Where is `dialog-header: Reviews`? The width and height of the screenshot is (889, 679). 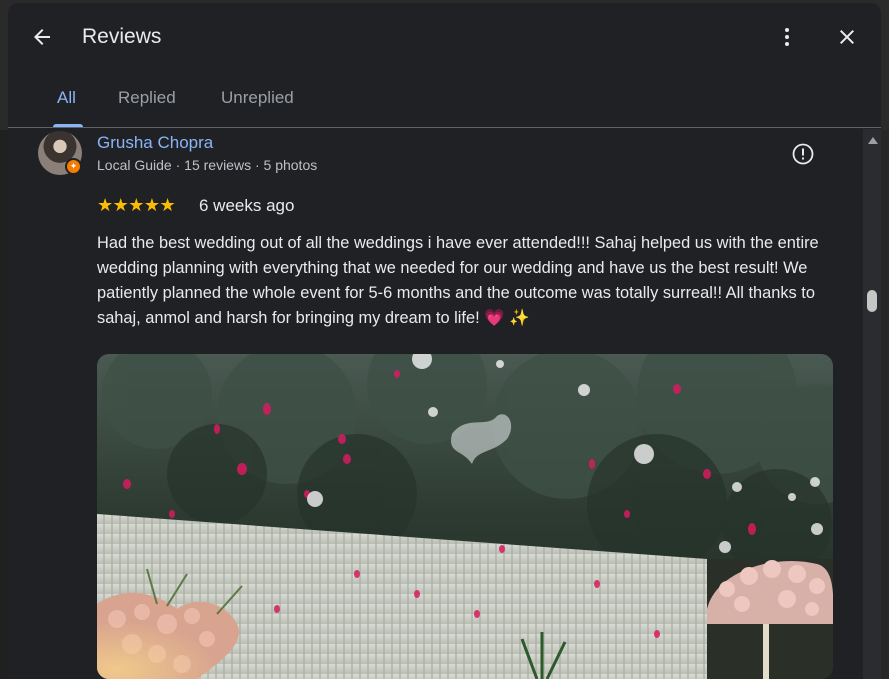 dialog-header: Reviews is located at coordinates (444, 37).